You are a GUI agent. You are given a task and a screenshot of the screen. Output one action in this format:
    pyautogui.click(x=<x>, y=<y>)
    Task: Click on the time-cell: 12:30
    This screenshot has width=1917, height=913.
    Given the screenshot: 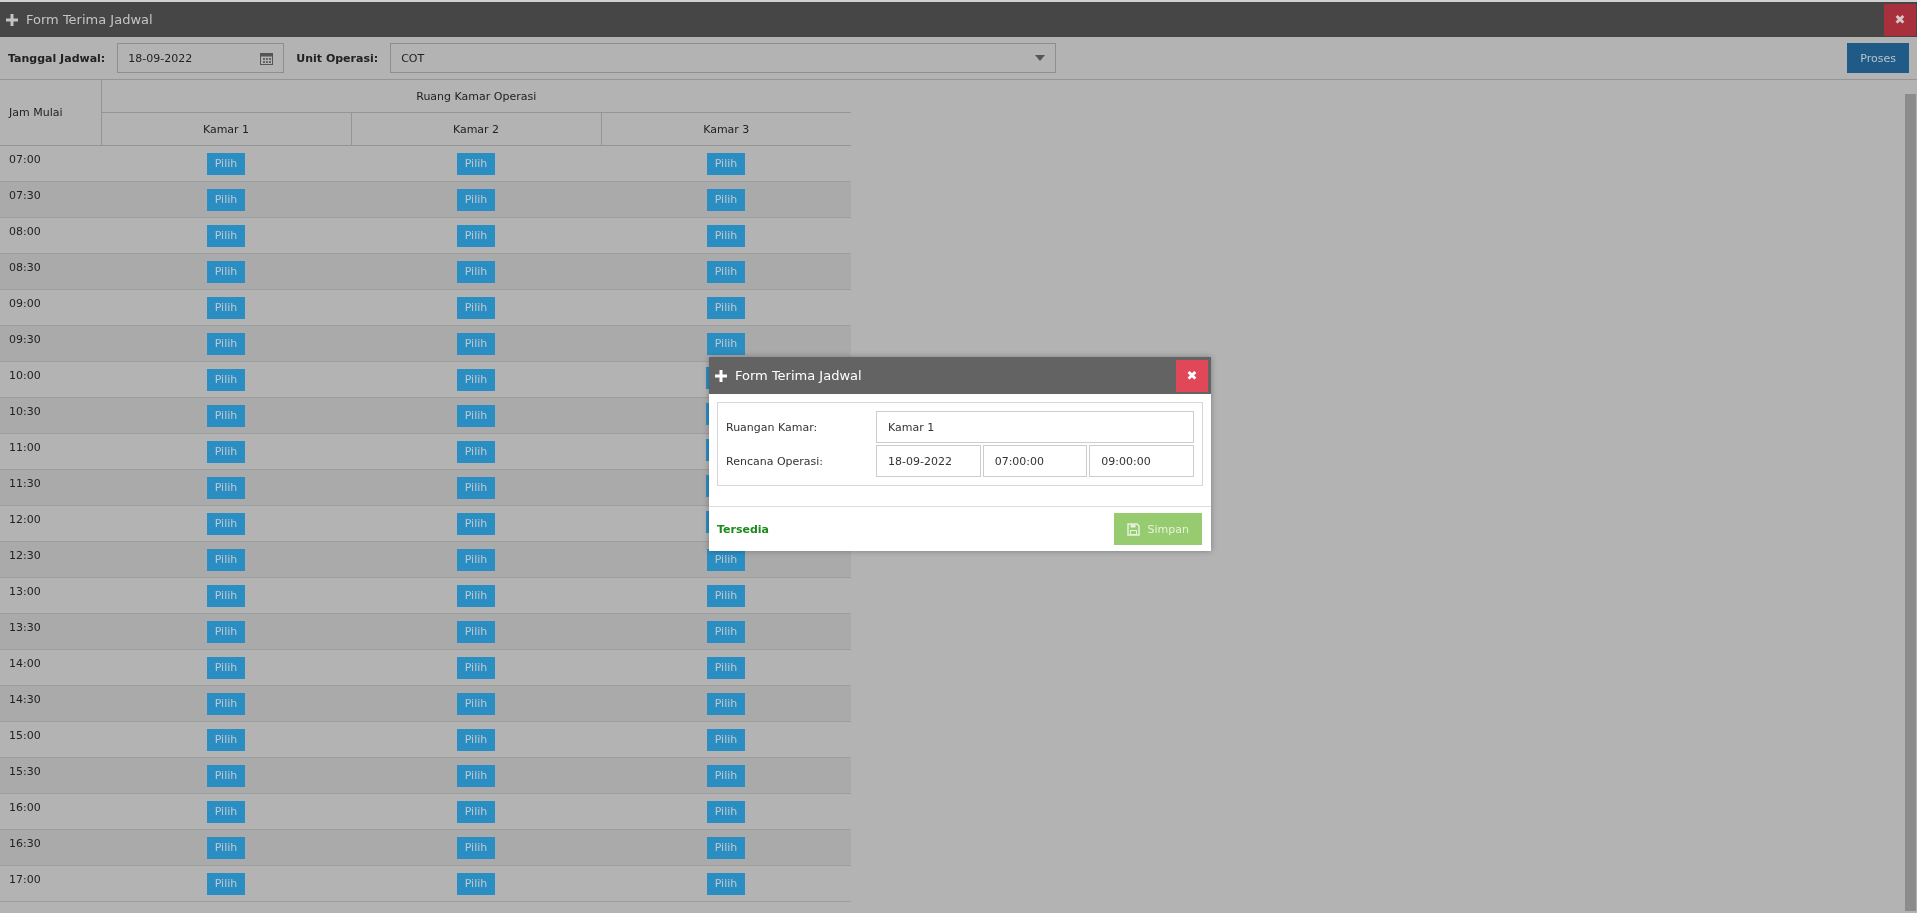 What is the action you would take?
    pyautogui.click(x=50, y=559)
    